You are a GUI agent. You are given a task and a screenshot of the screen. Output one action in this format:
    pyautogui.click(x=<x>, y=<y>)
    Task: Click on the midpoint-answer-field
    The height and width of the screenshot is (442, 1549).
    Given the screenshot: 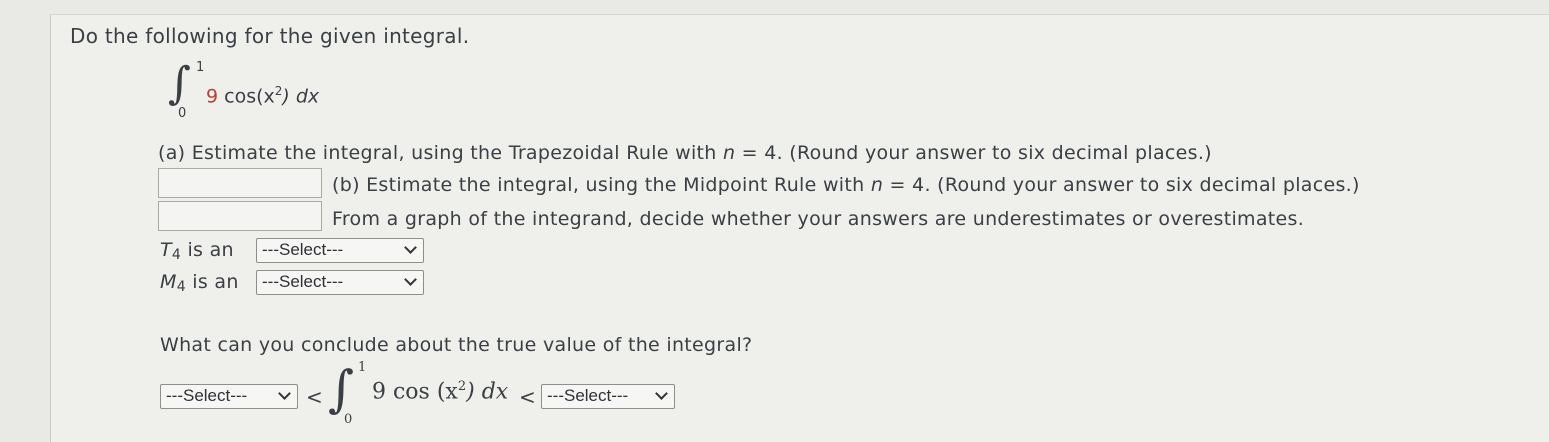 What is the action you would take?
    pyautogui.click(x=240, y=216)
    